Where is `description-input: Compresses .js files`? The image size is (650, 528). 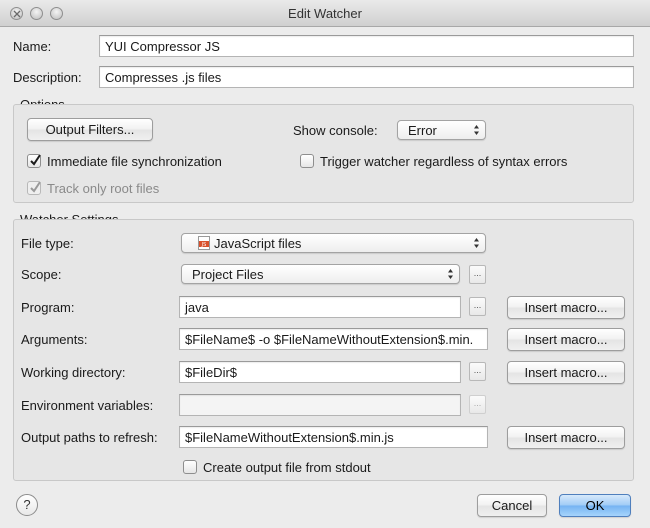 description-input: Compresses .js files is located at coordinates (366, 77).